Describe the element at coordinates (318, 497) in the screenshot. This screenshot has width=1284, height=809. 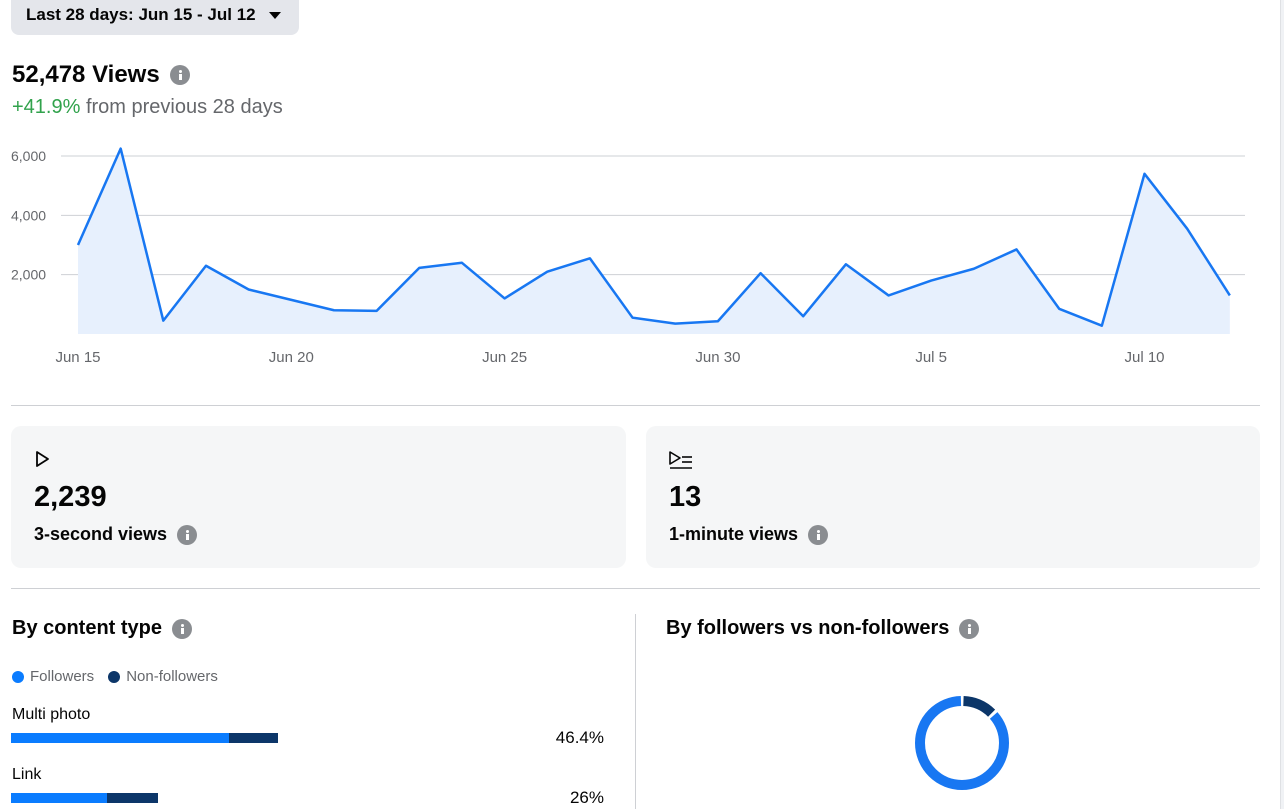
I see `metric-card-3s-views: 2,239 3-second views` at that location.